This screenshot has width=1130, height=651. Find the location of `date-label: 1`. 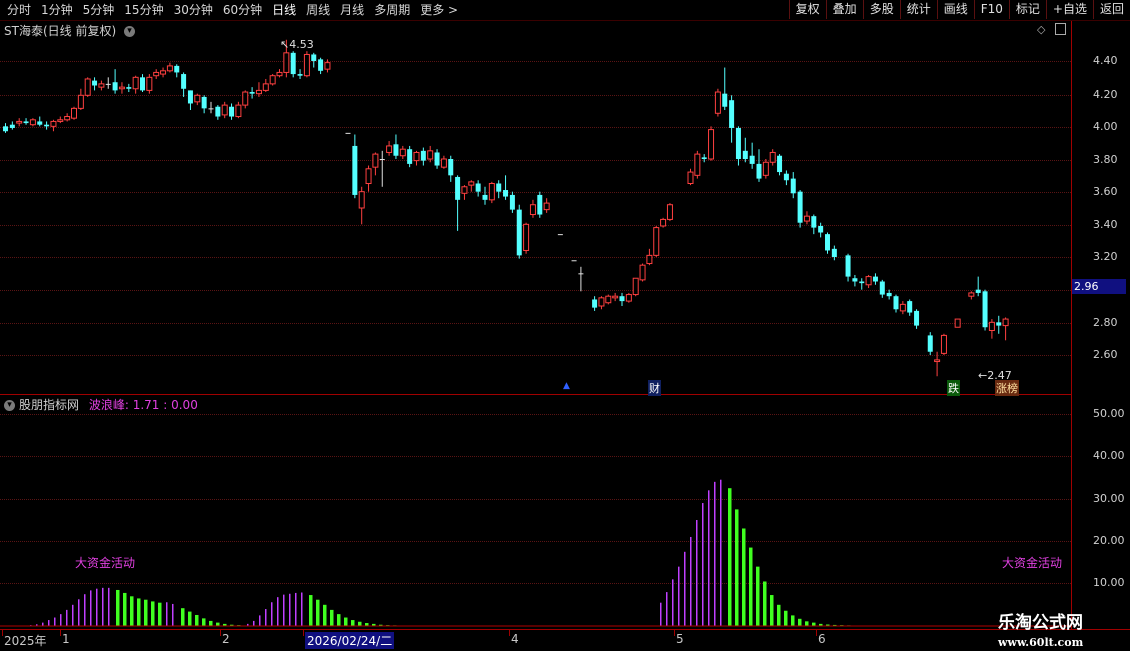

date-label: 1 is located at coordinates (66, 639).